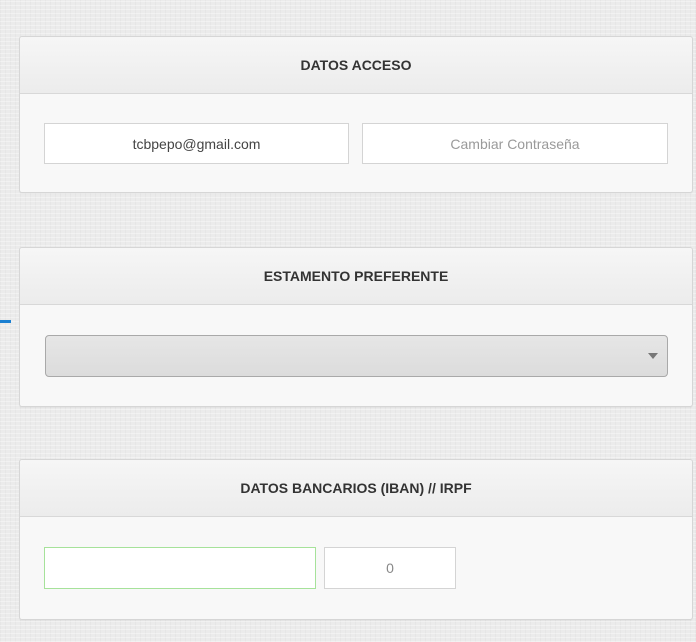  What do you see at coordinates (356, 356) in the screenshot?
I see `estamento-select` at bounding box center [356, 356].